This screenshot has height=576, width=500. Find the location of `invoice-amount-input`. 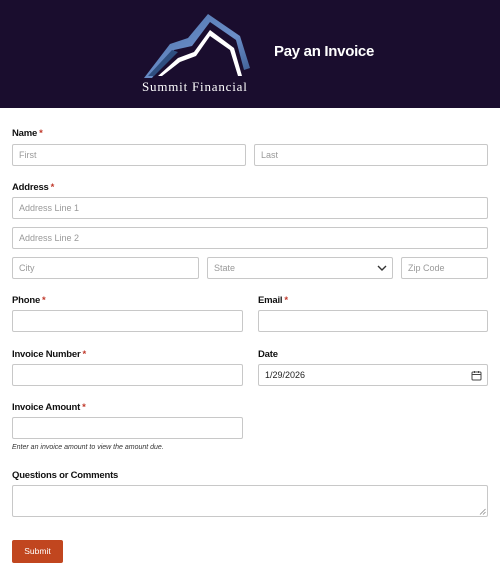

invoice-amount-input is located at coordinates (127, 428).